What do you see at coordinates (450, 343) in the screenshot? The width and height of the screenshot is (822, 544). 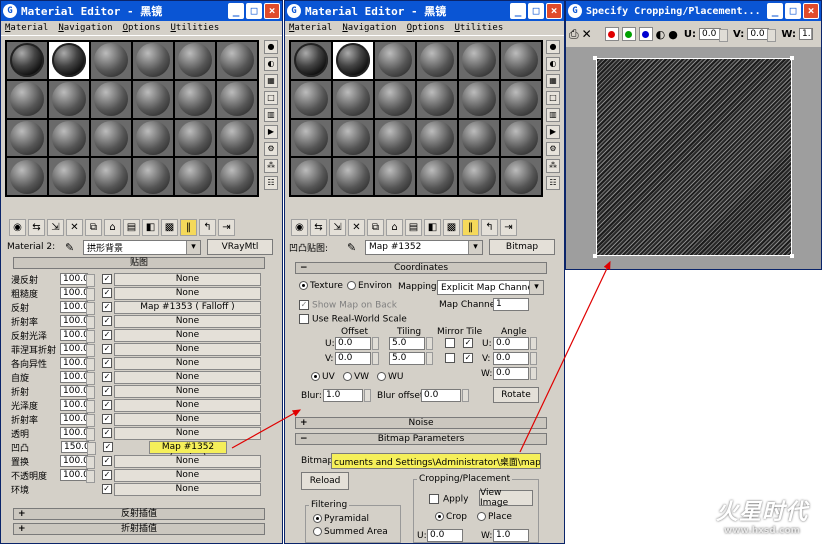 I see `u-mirror-checkbox` at bounding box center [450, 343].